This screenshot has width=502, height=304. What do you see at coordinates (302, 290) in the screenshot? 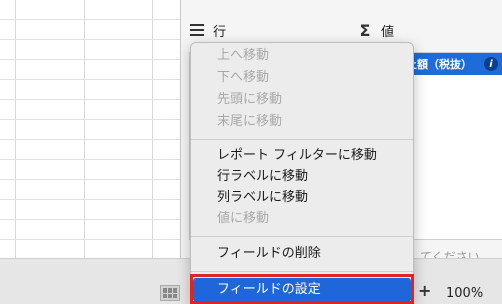
I see `menu-item-field-settings: フィールドの設定` at bounding box center [302, 290].